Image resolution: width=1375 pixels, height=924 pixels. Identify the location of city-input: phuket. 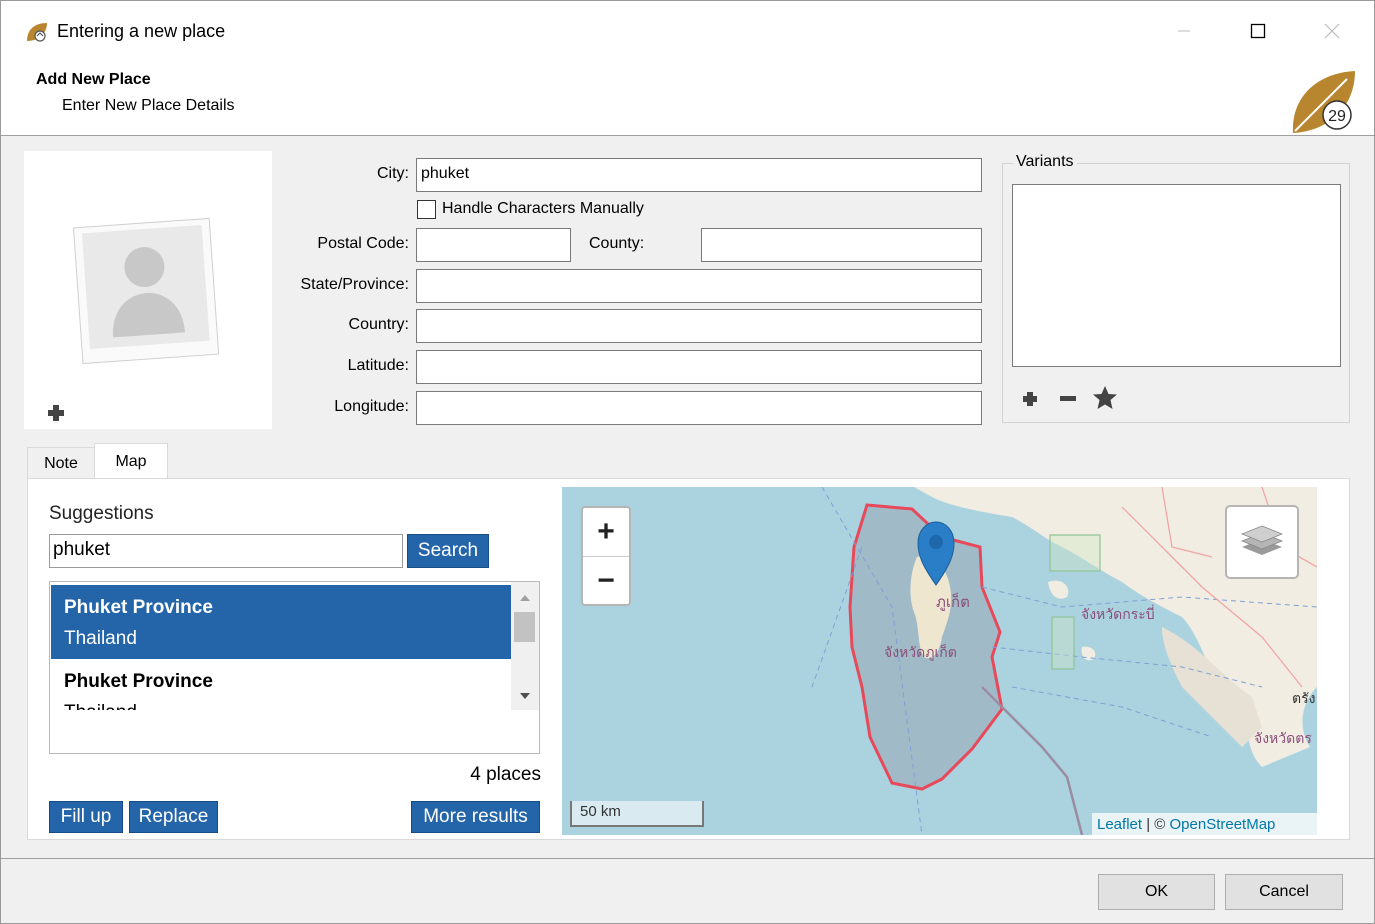
(699, 175).